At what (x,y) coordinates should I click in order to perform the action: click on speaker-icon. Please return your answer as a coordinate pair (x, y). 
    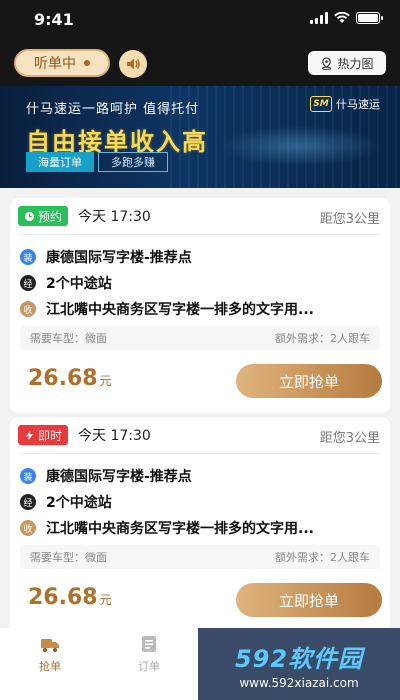
    Looking at the image, I should click on (133, 64).